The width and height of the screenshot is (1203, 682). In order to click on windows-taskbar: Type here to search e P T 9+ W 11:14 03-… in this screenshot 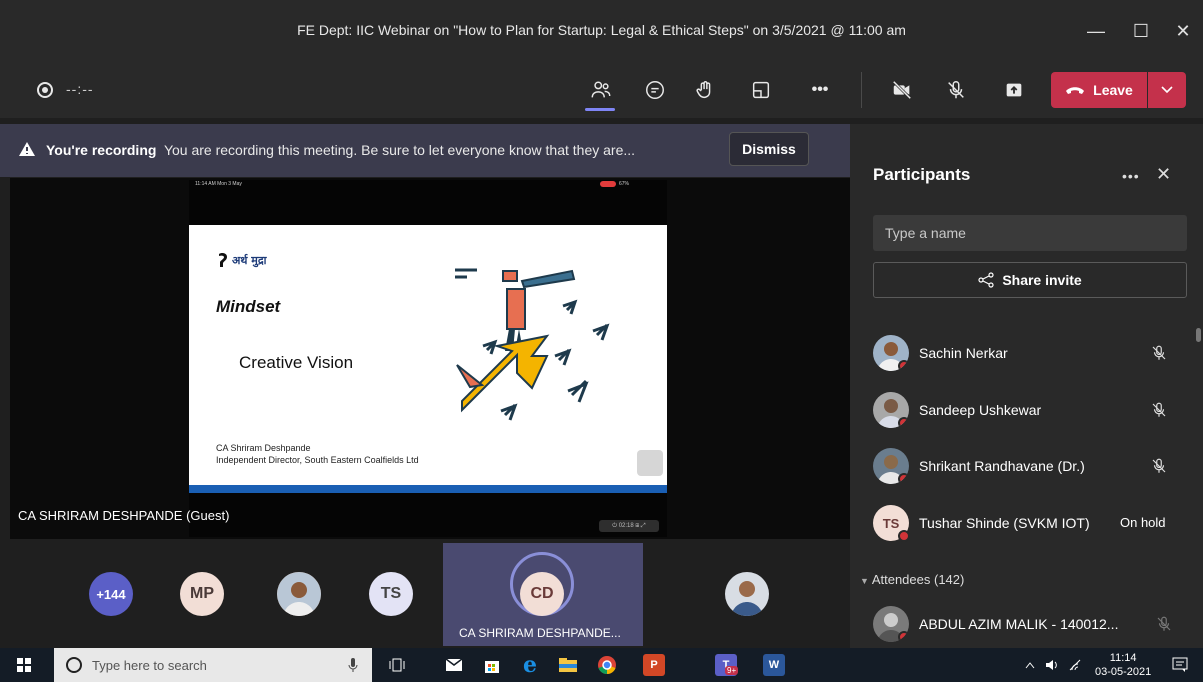, I will do `click(601, 665)`.